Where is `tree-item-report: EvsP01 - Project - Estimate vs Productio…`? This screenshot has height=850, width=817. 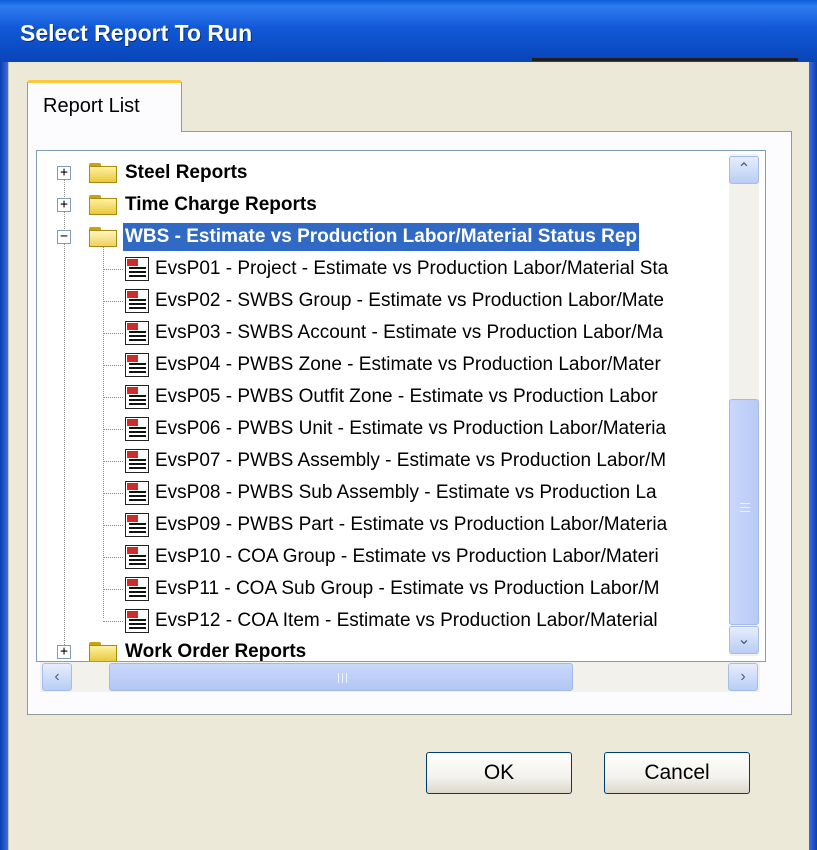 tree-item-report: EvsP01 - Project - Estimate vs Productio… is located at coordinates (401, 269).